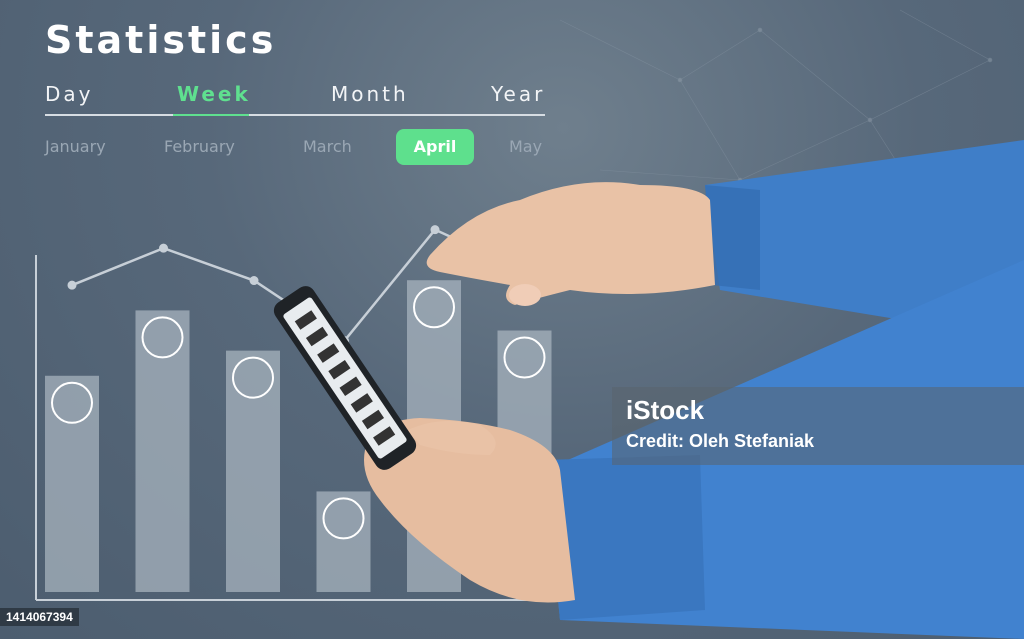  Describe the element at coordinates (345, 378) in the screenshot. I see `smartphone` at that location.